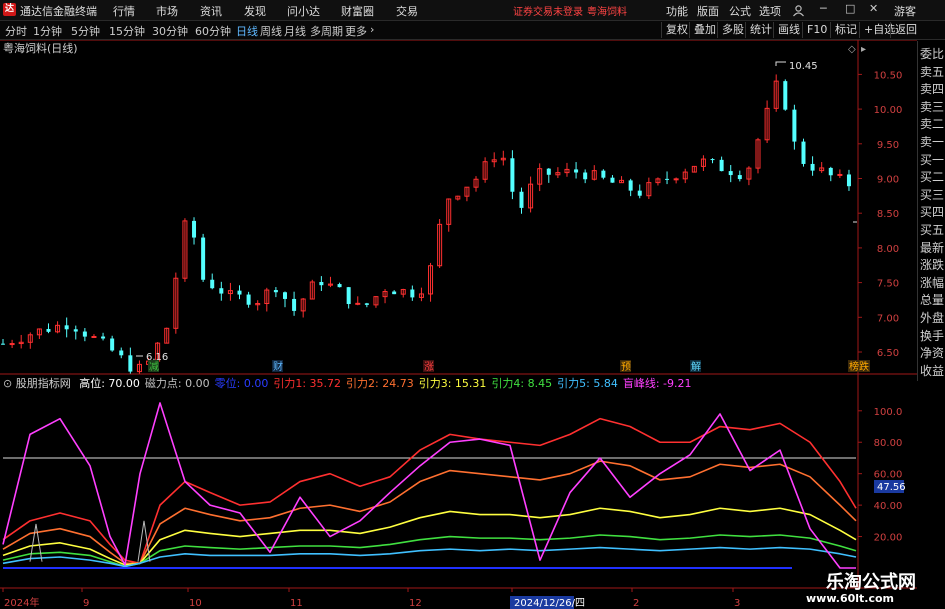 The image size is (945, 609). What do you see at coordinates (859, 366) in the screenshot?
I see `event-marker-ranking: 榜跌` at bounding box center [859, 366].